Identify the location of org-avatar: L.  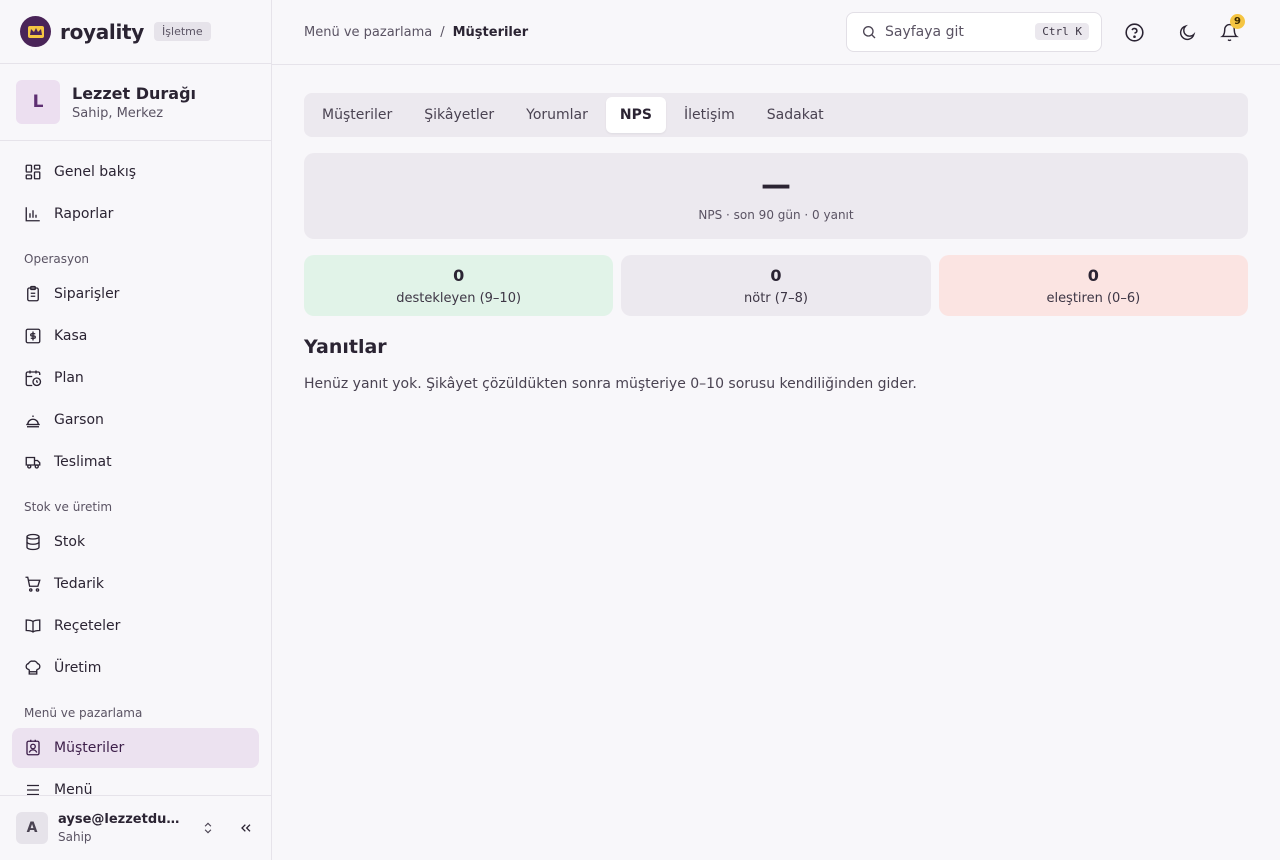
(38, 102).